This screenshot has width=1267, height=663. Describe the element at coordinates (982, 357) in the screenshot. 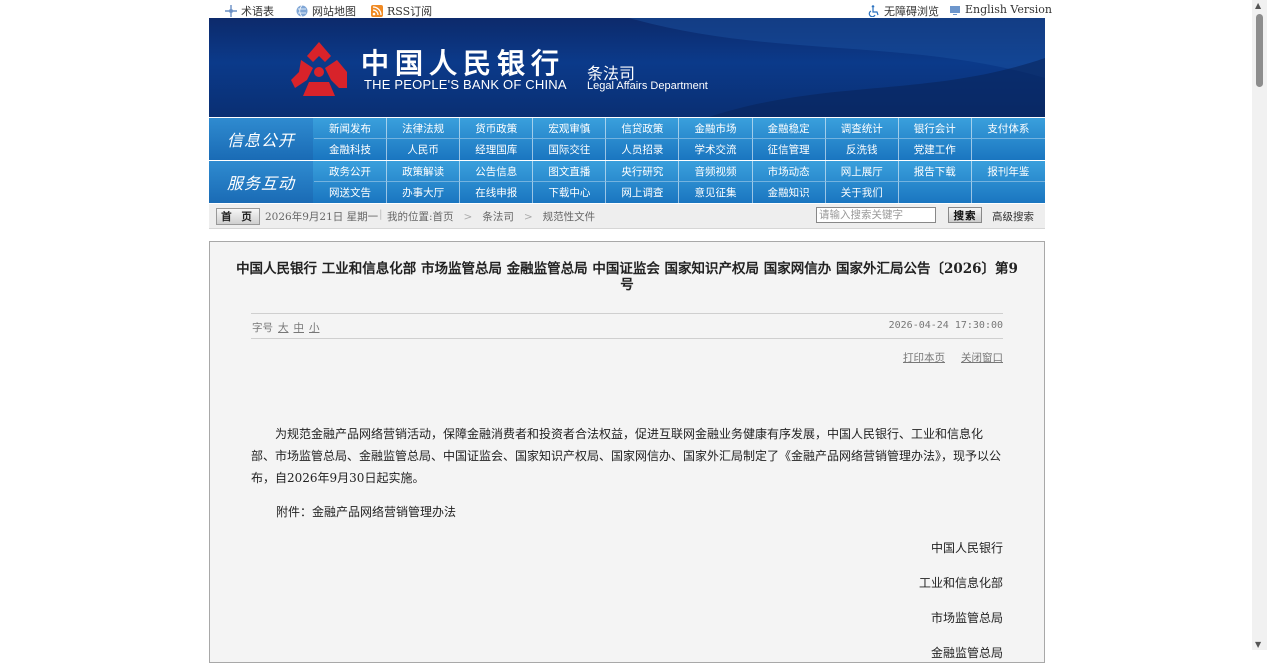

I see `close-window-link: 关闭窗口` at that location.